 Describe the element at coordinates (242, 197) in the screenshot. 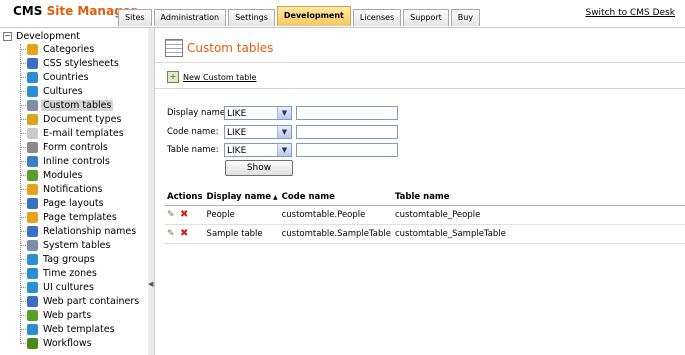

I see `header-display-name: Display name ▲` at that location.